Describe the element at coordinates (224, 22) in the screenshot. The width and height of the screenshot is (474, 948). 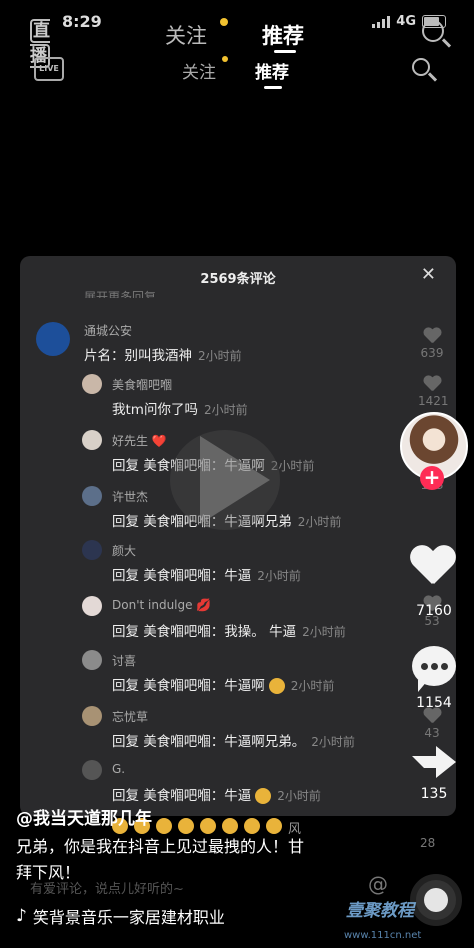
I see `new-content-dot` at that location.